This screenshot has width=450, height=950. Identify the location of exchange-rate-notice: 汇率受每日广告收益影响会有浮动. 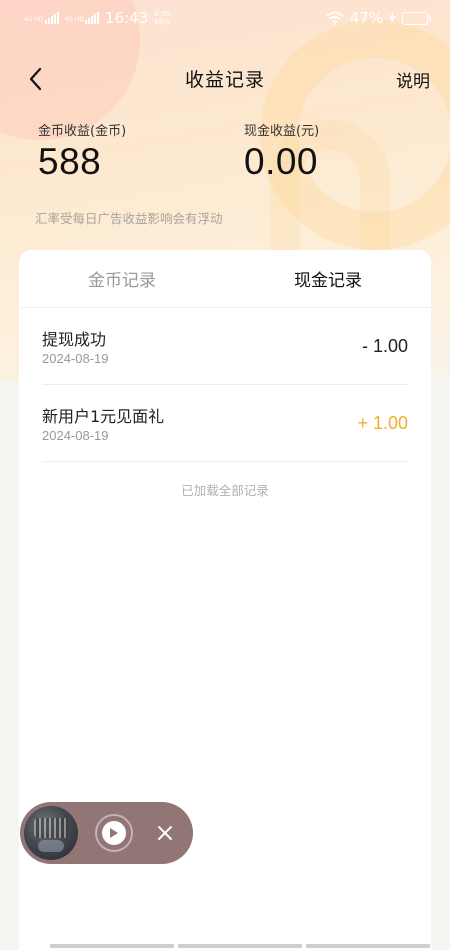
(129, 218).